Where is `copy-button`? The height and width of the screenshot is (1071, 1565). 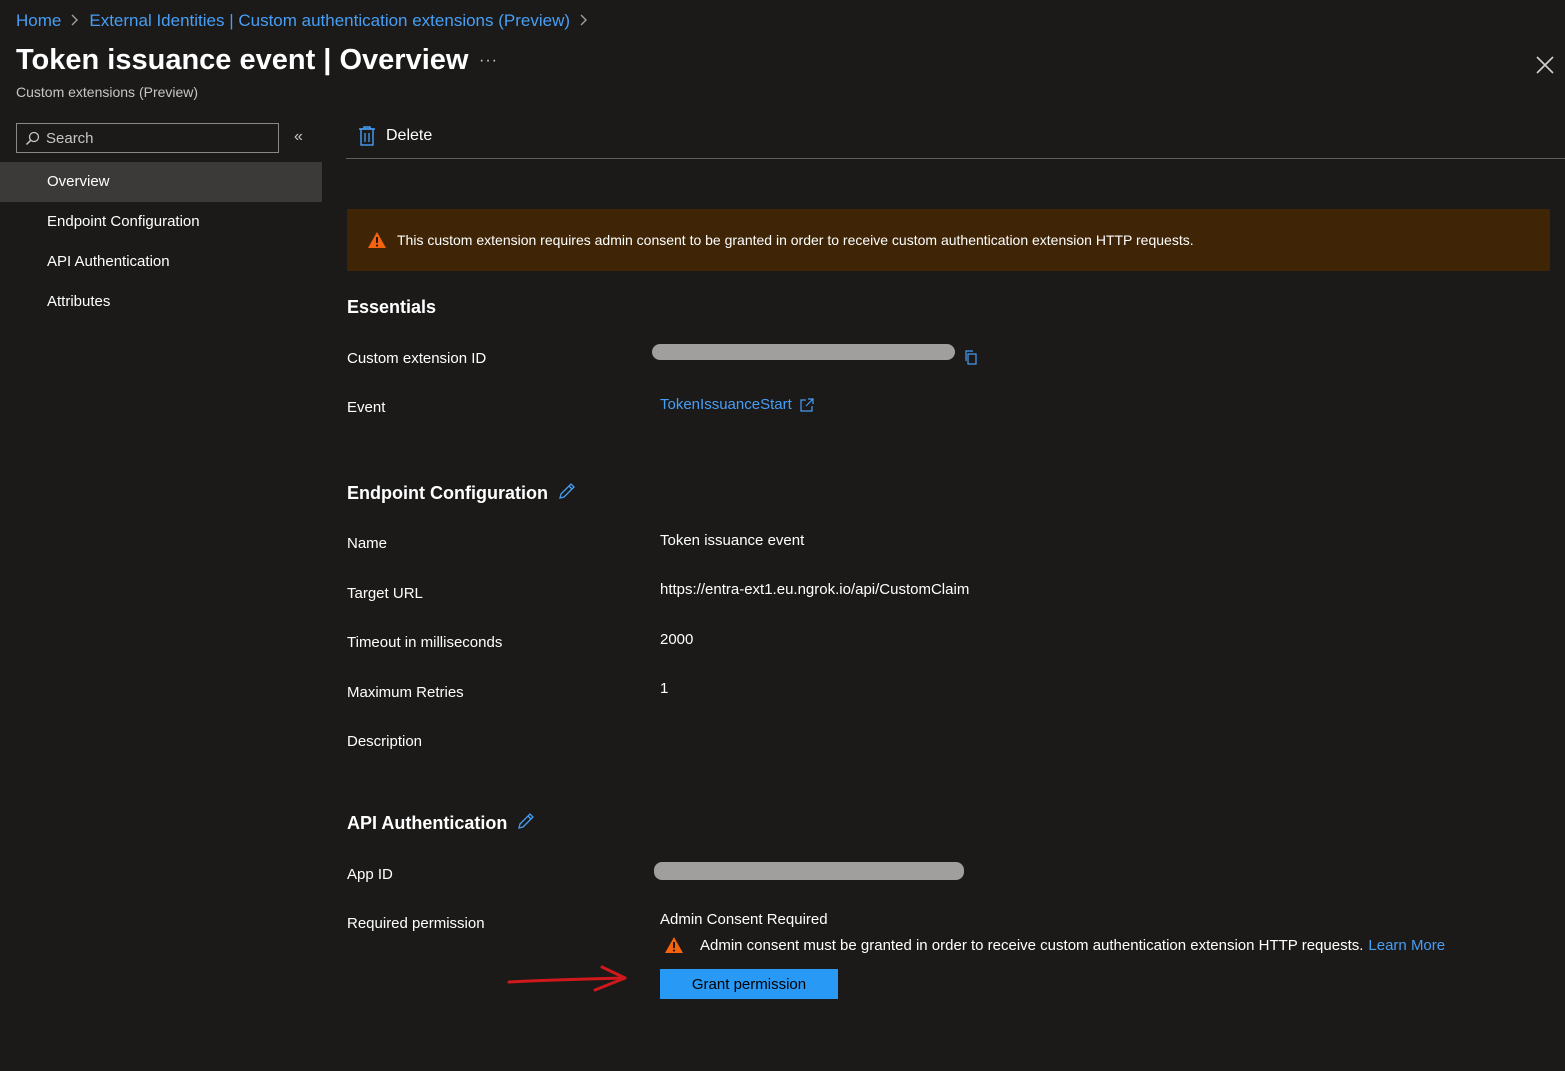 copy-button is located at coordinates (971, 360).